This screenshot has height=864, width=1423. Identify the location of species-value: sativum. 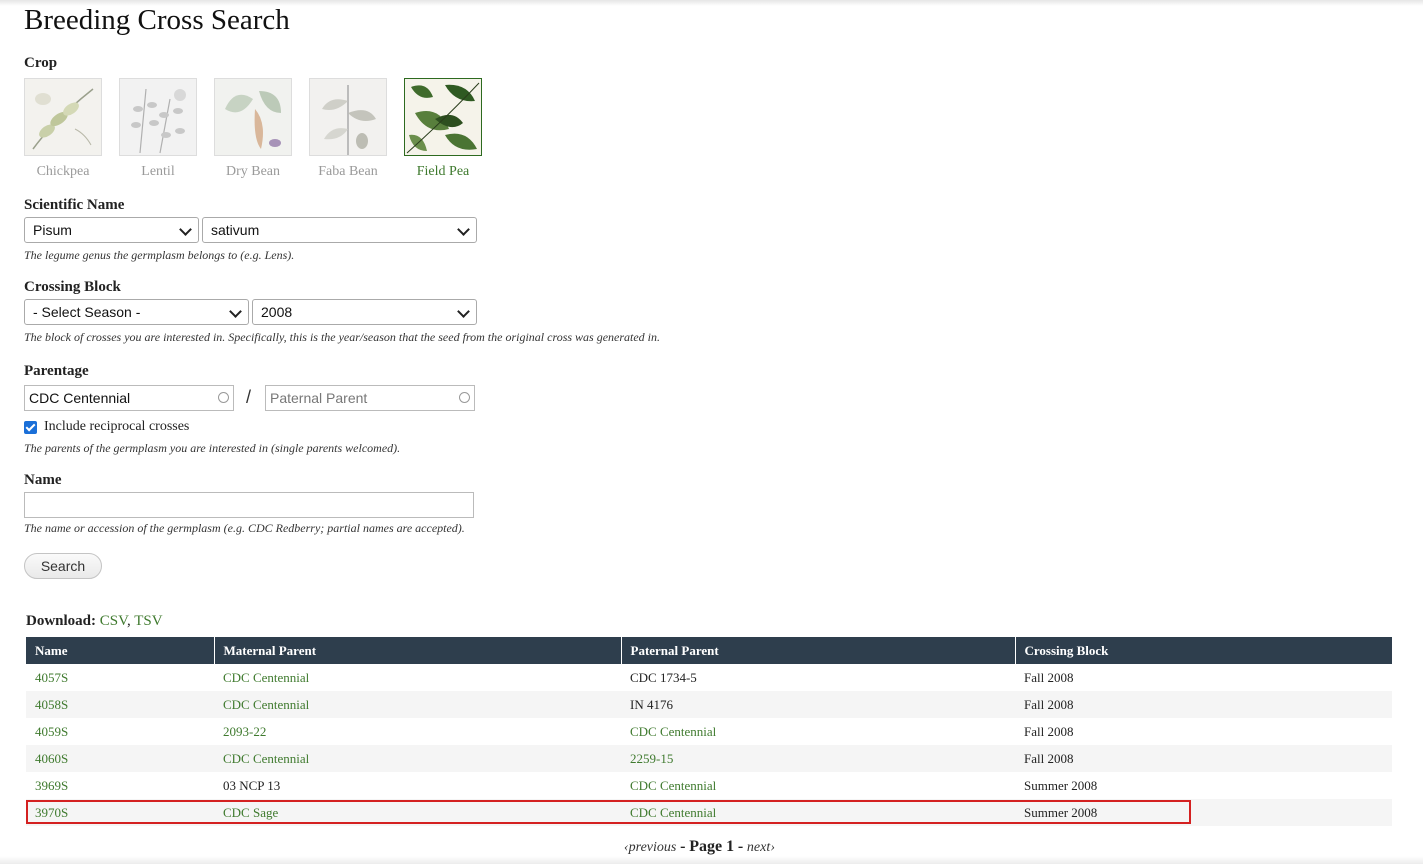
(235, 230).